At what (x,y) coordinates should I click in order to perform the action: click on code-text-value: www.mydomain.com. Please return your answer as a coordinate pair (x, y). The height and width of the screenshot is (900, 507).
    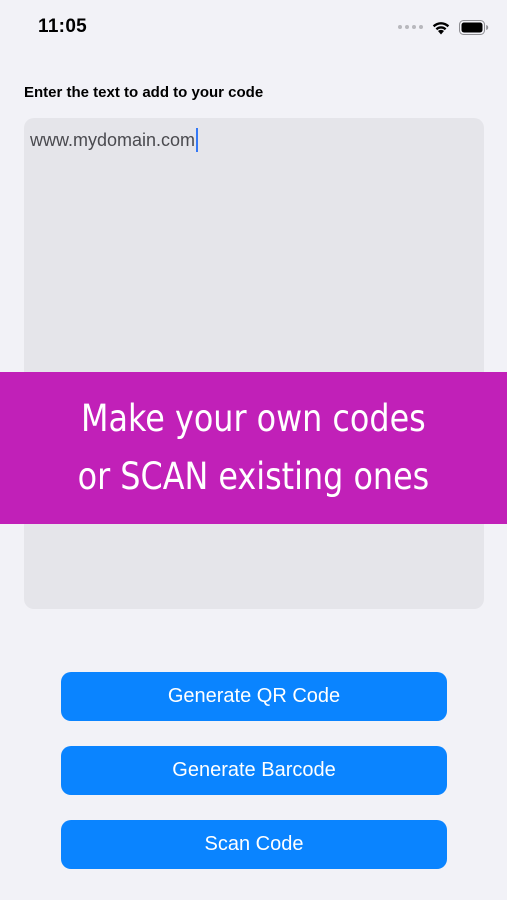
    Looking at the image, I should click on (114, 140).